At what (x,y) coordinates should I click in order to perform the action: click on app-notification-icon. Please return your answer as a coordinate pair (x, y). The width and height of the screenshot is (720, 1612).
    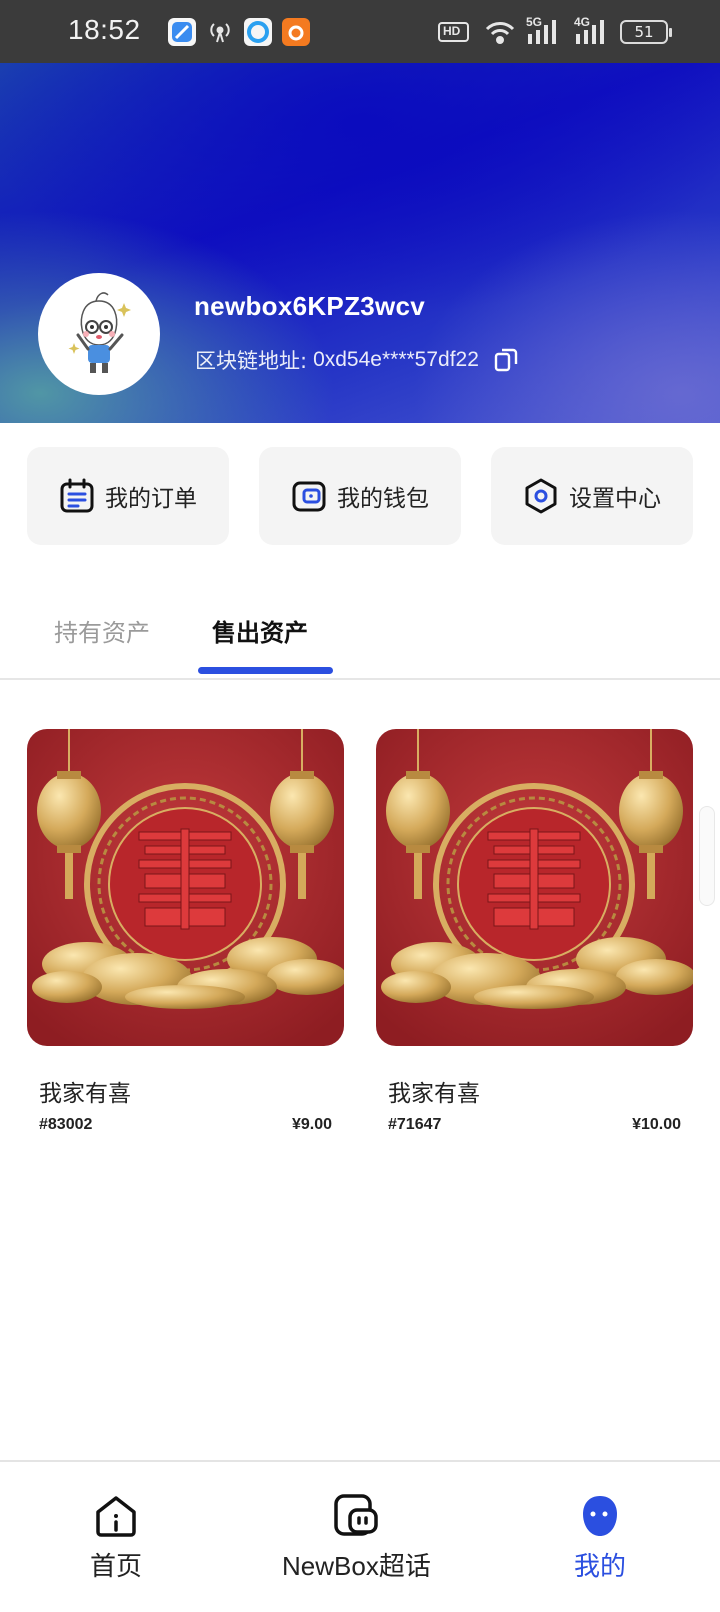
    Looking at the image, I should click on (182, 32).